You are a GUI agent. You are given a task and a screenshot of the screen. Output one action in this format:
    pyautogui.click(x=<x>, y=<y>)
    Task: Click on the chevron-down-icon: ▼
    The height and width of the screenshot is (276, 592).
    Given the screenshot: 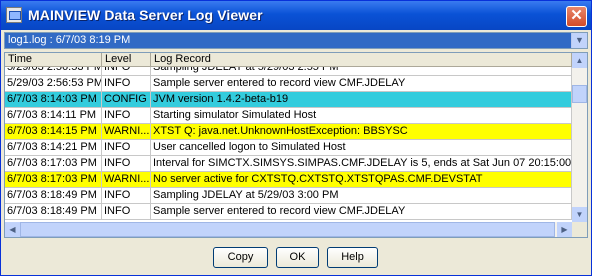 What is the action you would take?
    pyautogui.click(x=579, y=40)
    